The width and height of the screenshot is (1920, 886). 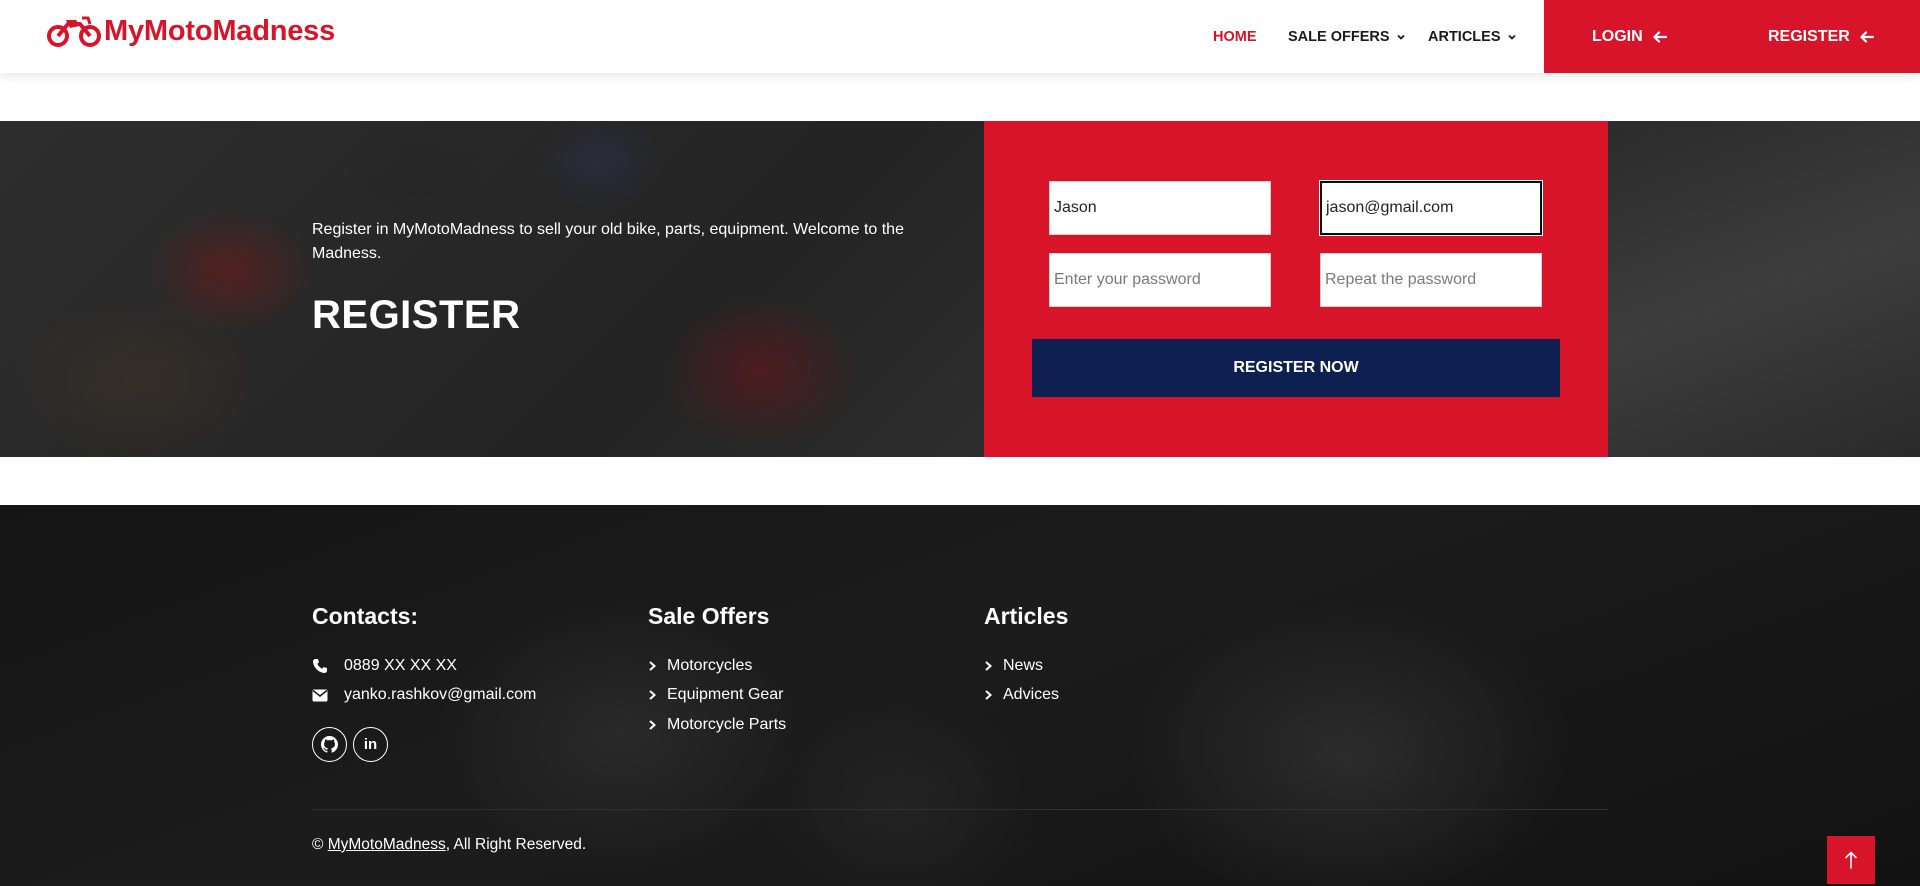 I want to click on footer-link-motorcycles: Motorcycles, so click(x=700, y=666).